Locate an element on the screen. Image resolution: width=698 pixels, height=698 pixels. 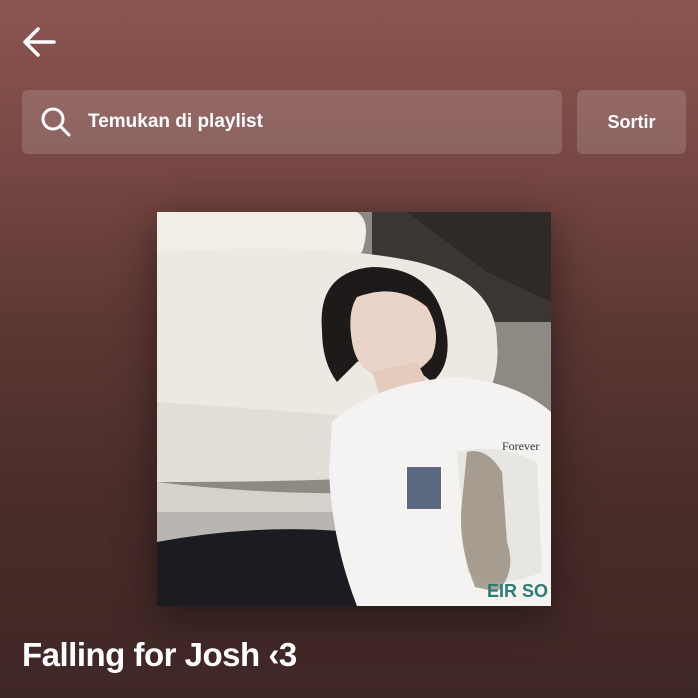
search-bar is located at coordinates (292, 122).